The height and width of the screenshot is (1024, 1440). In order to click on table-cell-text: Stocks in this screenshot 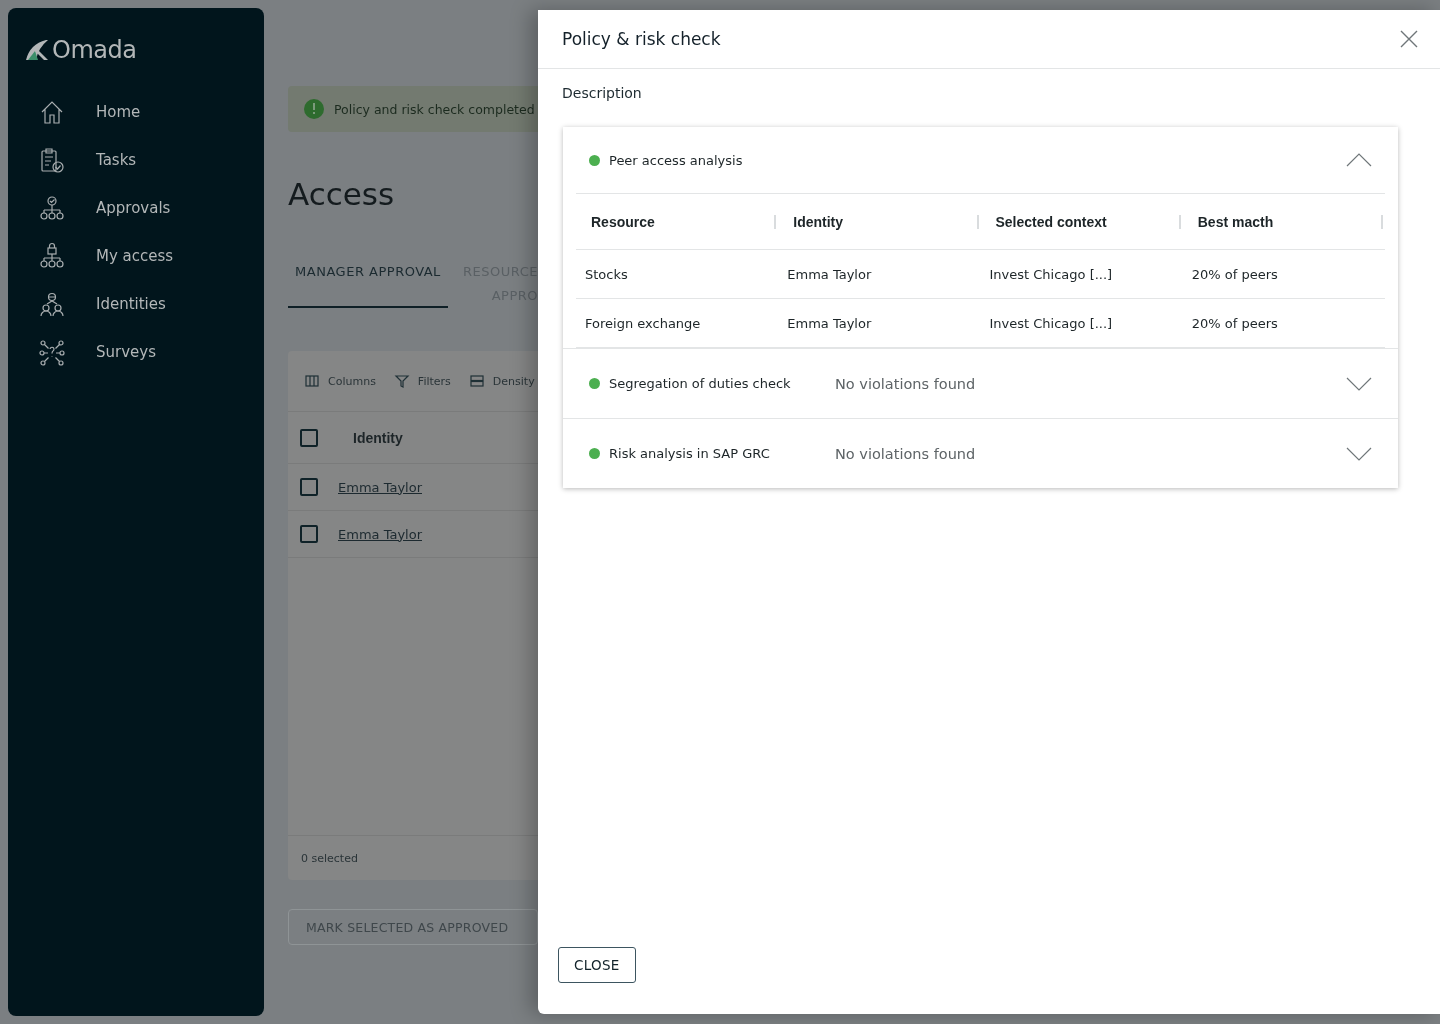, I will do `click(606, 274)`.